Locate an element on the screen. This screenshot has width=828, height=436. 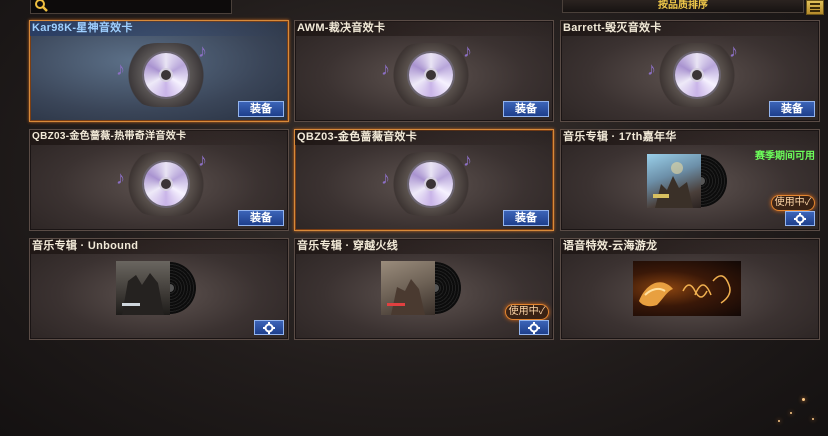
search-field is located at coordinates (131, 7).